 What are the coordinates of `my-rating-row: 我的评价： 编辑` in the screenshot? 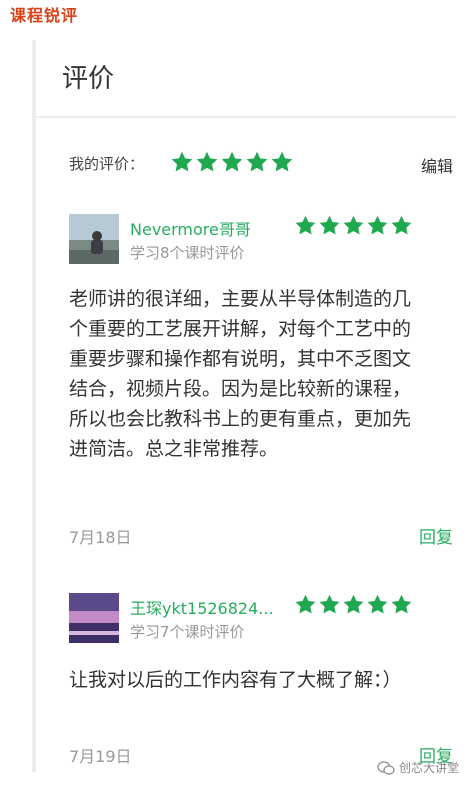 It's located at (261, 164).